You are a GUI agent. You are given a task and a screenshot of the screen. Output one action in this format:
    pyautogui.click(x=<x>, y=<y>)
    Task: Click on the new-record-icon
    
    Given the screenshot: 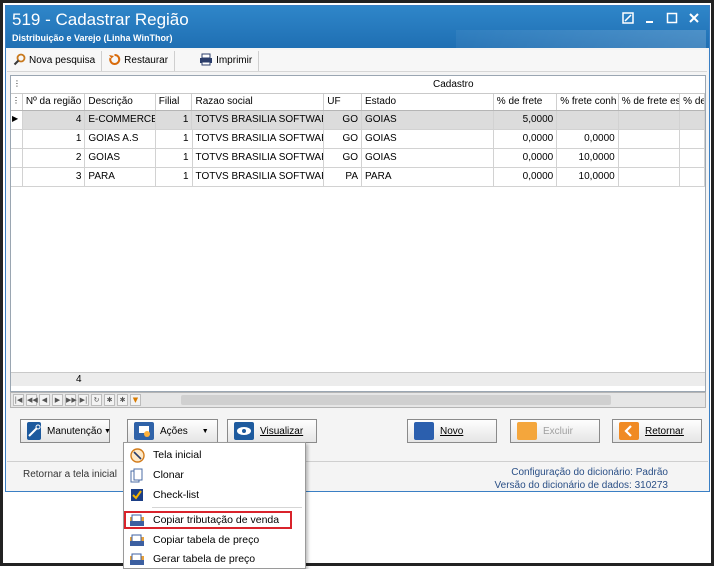 What is the action you would take?
    pyautogui.click(x=424, y=431)
    